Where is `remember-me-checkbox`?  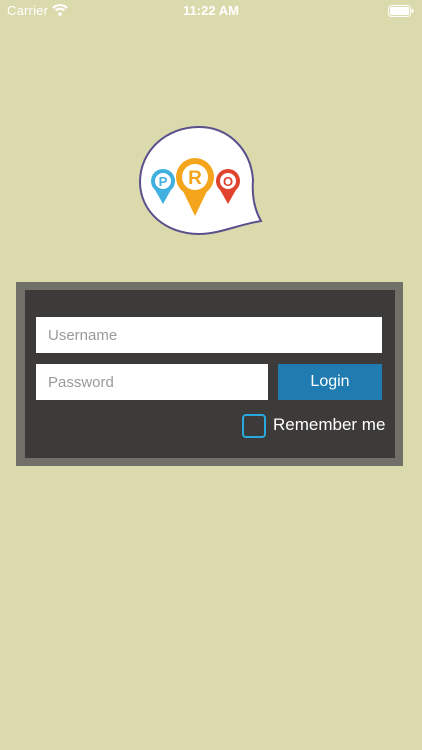 remember-me-checkbox is located at coordinates (254, 426).